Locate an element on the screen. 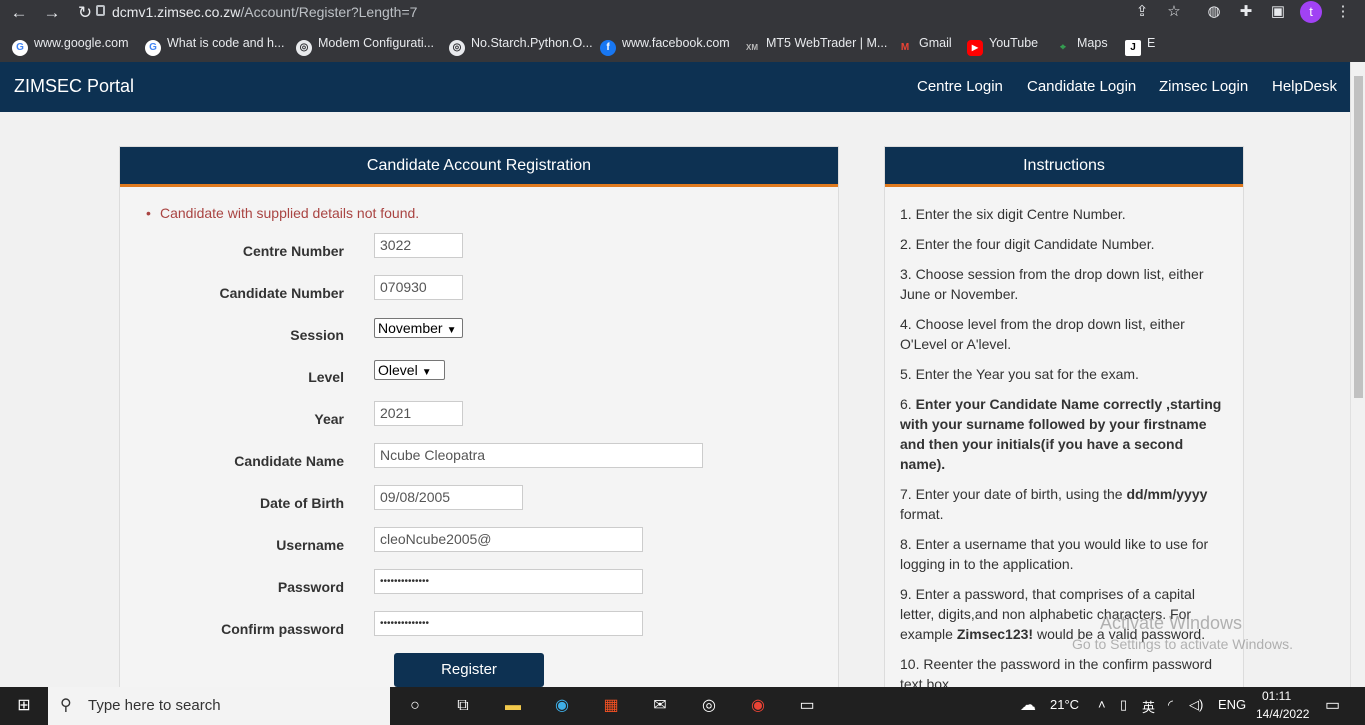 The image size is (1365, 725). page-scrollbar is located at coordinates (1357, 374).